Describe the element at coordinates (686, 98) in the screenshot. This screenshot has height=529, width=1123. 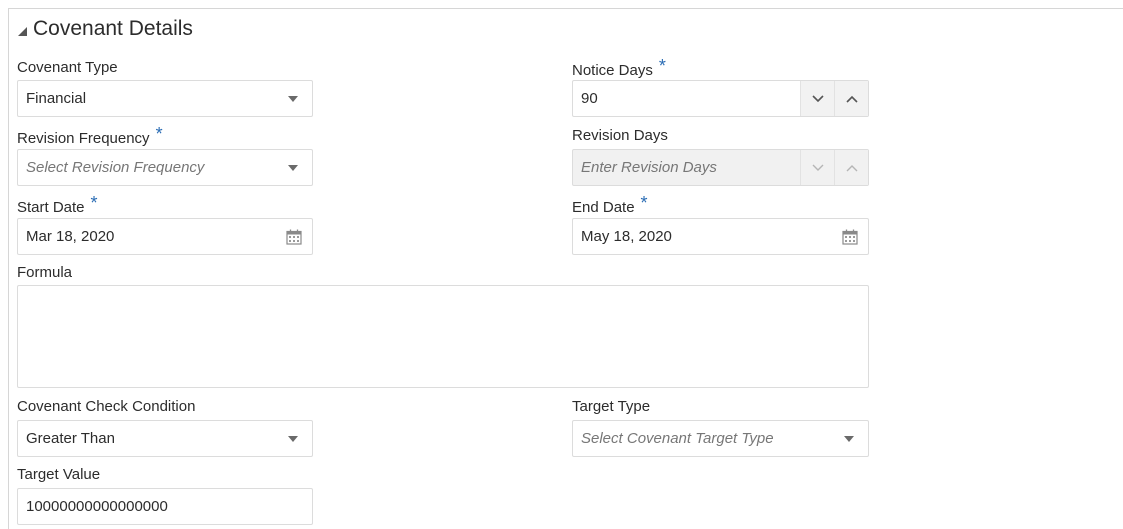
I see `notice-days-value: 90` at that location.